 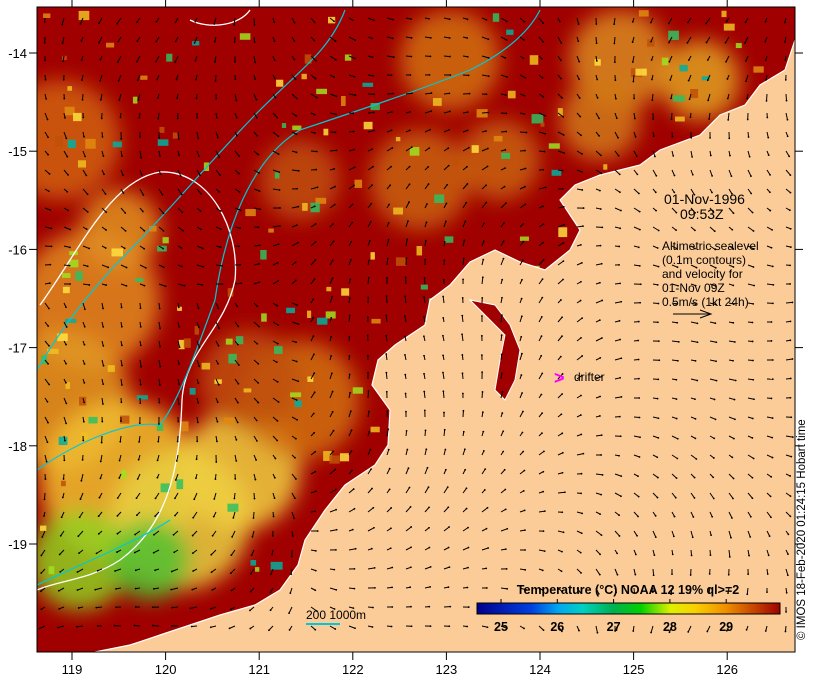 What do you see at coordinates (614, 627) in the screenshot?
I see `colorbar-tick-label: 27` at bounding box center [614, 627].